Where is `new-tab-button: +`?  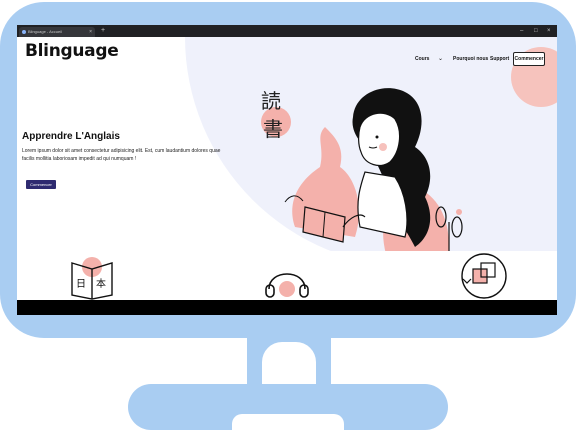
new-tab-button: + is located at coordinates (103, 31).